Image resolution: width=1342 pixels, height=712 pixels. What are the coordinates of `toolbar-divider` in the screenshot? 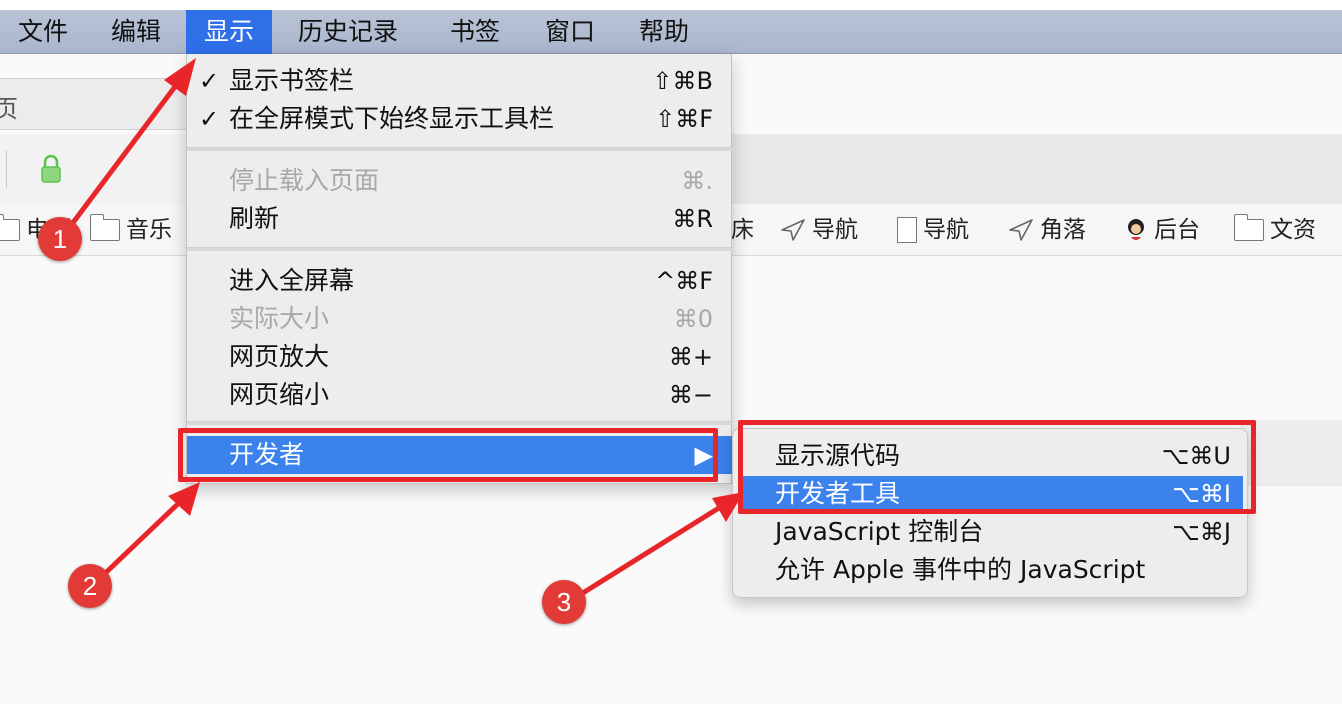 It's located at (6, 169).